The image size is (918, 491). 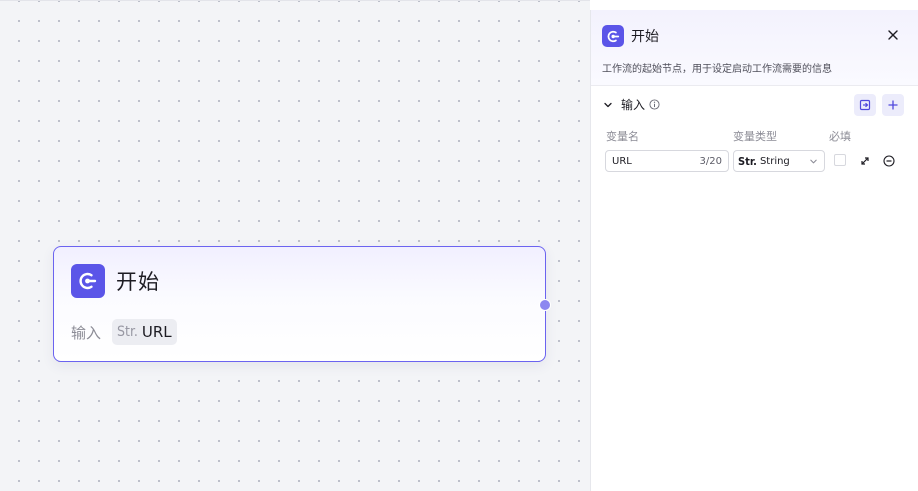 I want to click on start-node: 开始 输入 Str. URL, so click(x=302, y=304).